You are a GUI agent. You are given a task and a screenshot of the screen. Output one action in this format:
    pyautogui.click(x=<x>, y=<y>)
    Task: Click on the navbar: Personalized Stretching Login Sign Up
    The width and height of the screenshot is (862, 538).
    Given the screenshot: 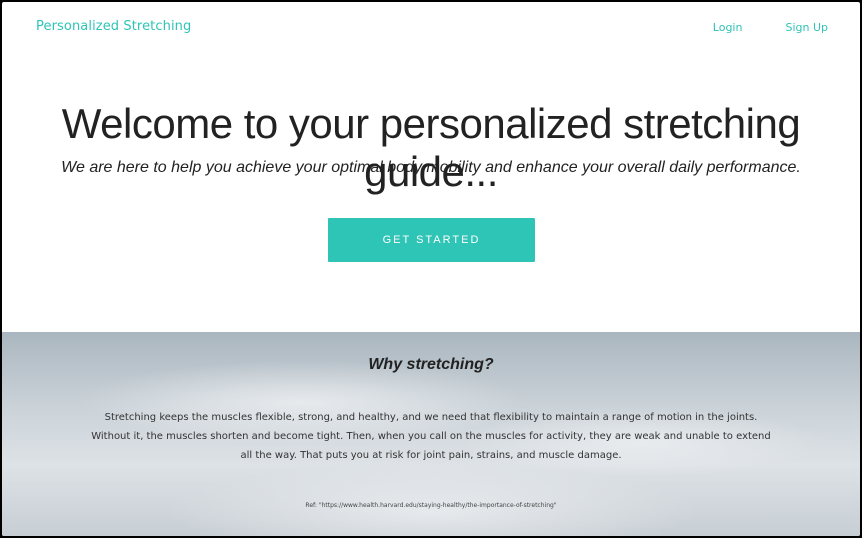 What is the action you would take?
    pyautogui.click(x=431, y=30)
    